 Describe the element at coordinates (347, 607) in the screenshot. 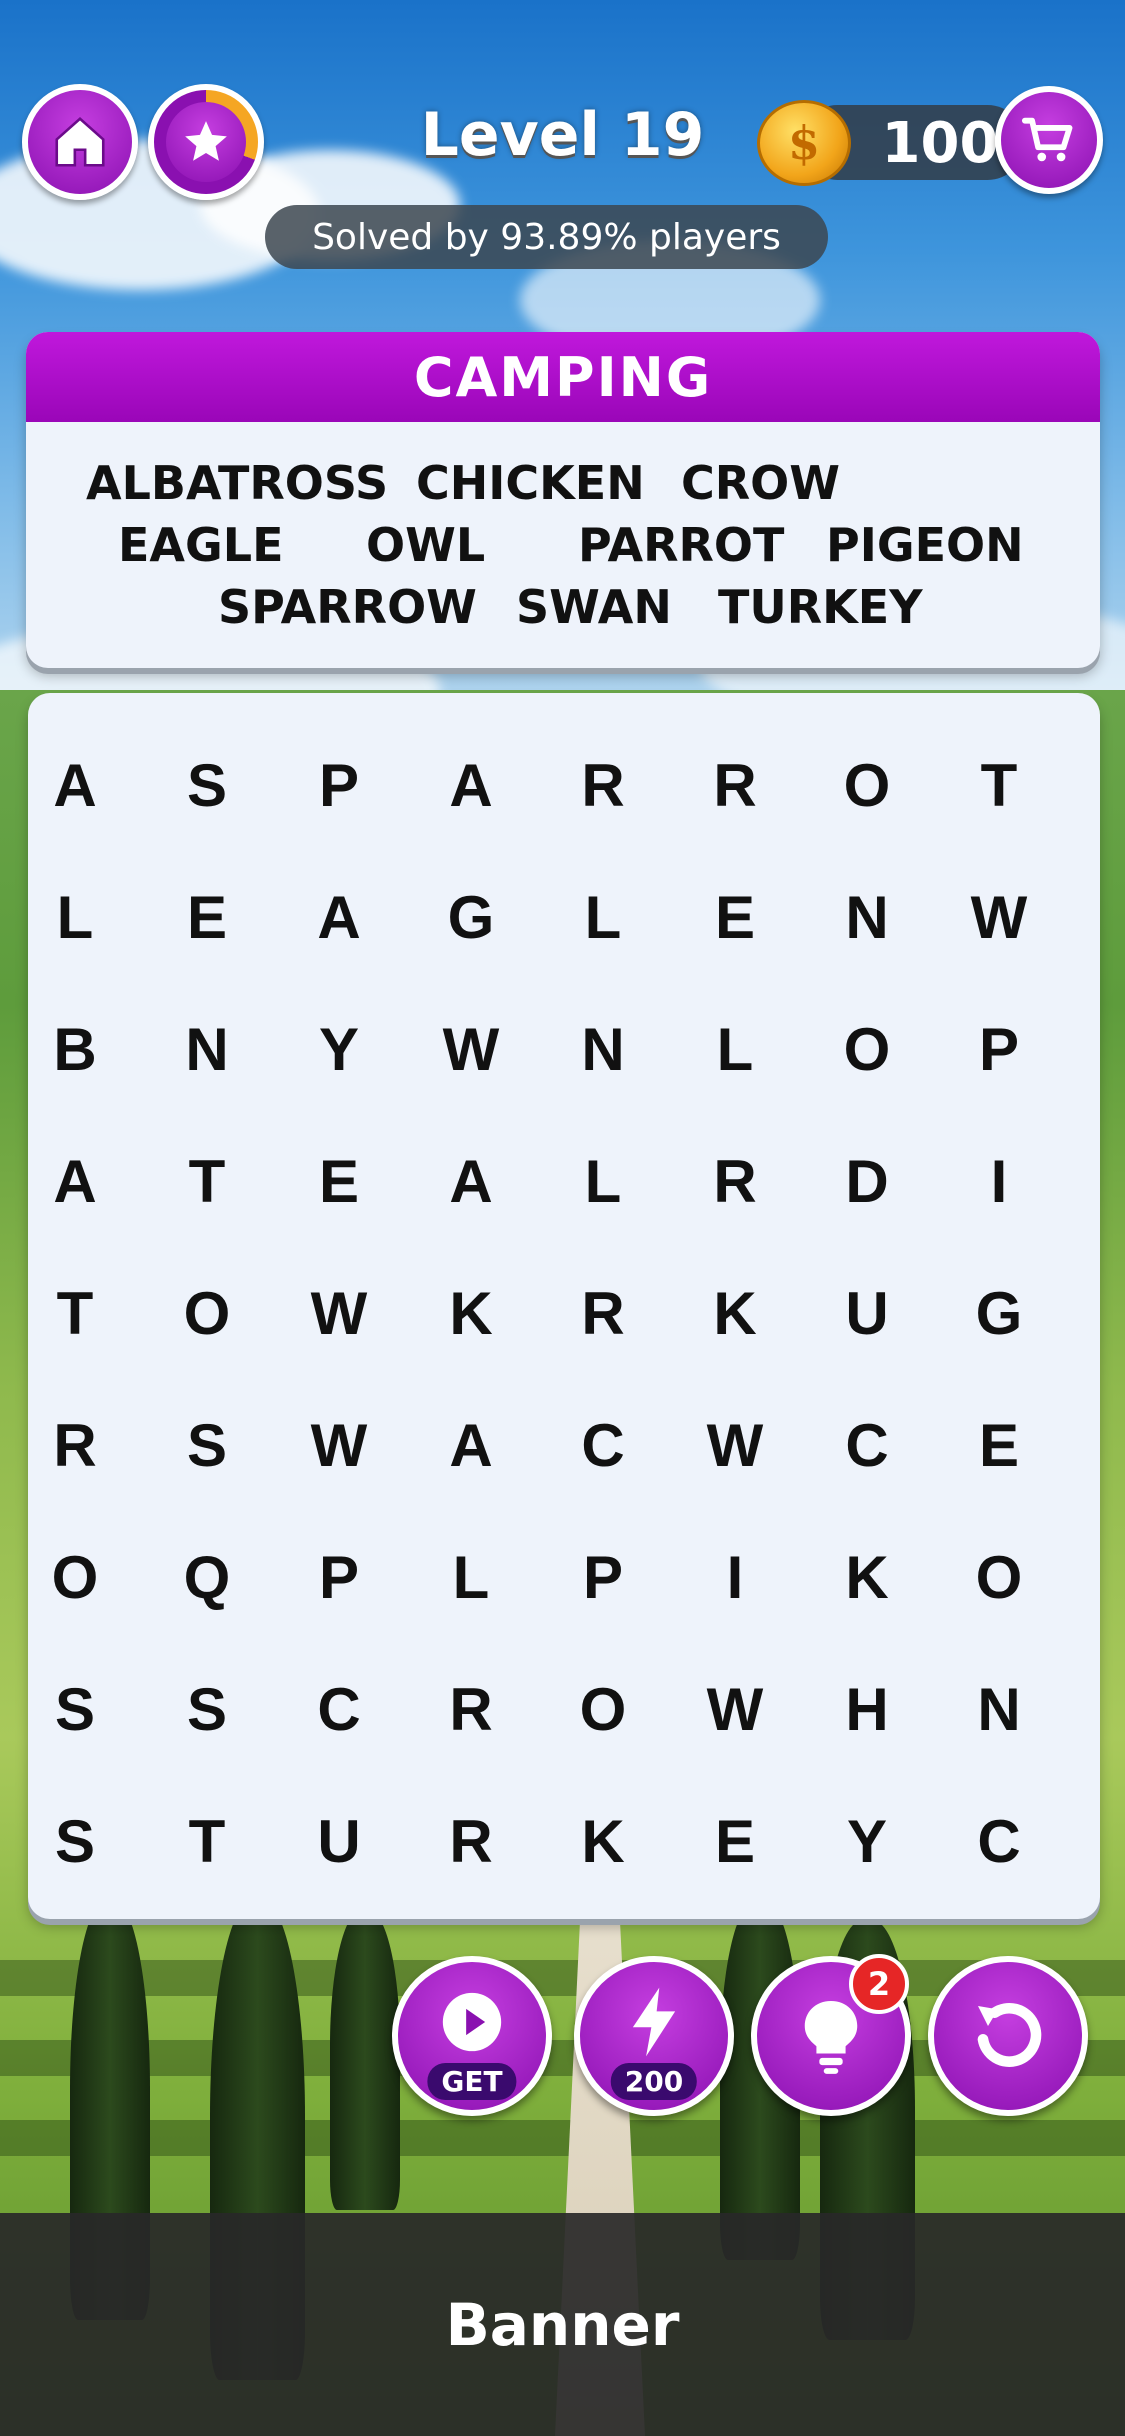

I see `word-item: SPARROW` at that location.